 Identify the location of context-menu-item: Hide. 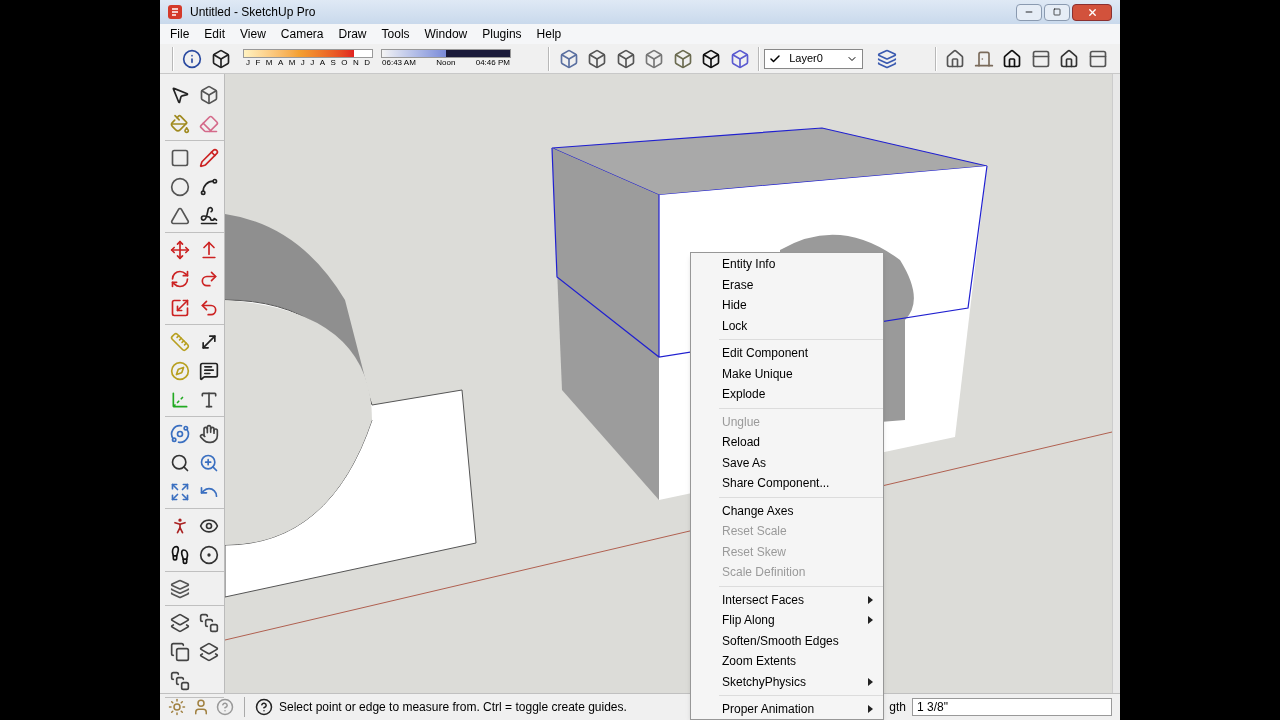
(787, 305).